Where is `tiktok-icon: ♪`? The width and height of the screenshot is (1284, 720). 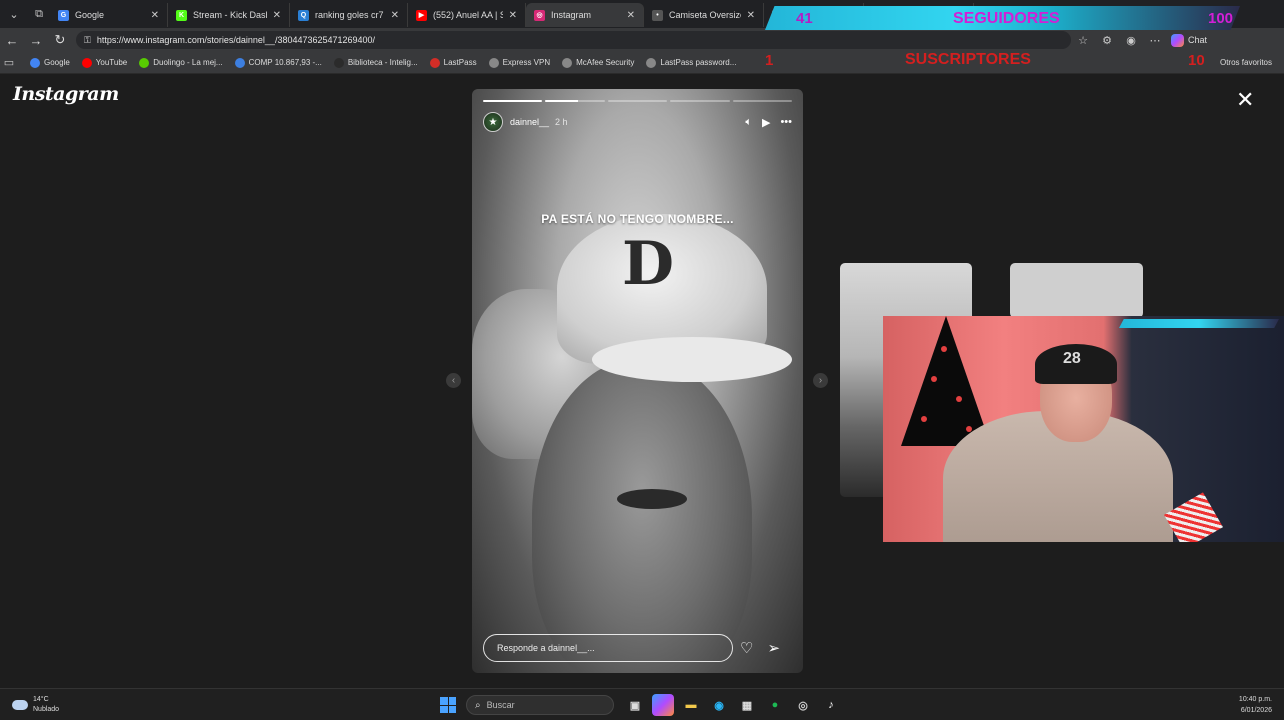 tiktok-icon: ♪ is located at coordinates (831, 705).